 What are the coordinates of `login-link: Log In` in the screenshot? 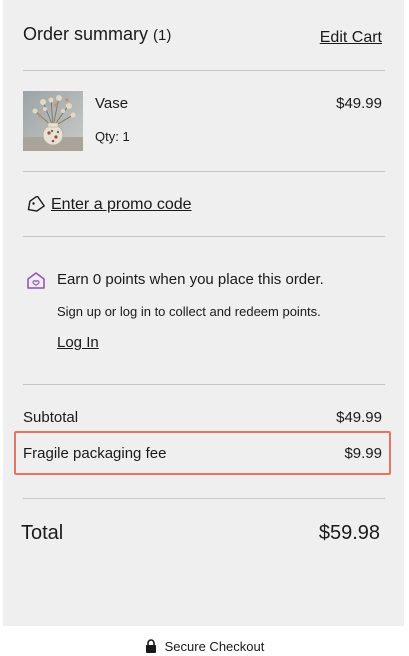 It's located at (78, 342).